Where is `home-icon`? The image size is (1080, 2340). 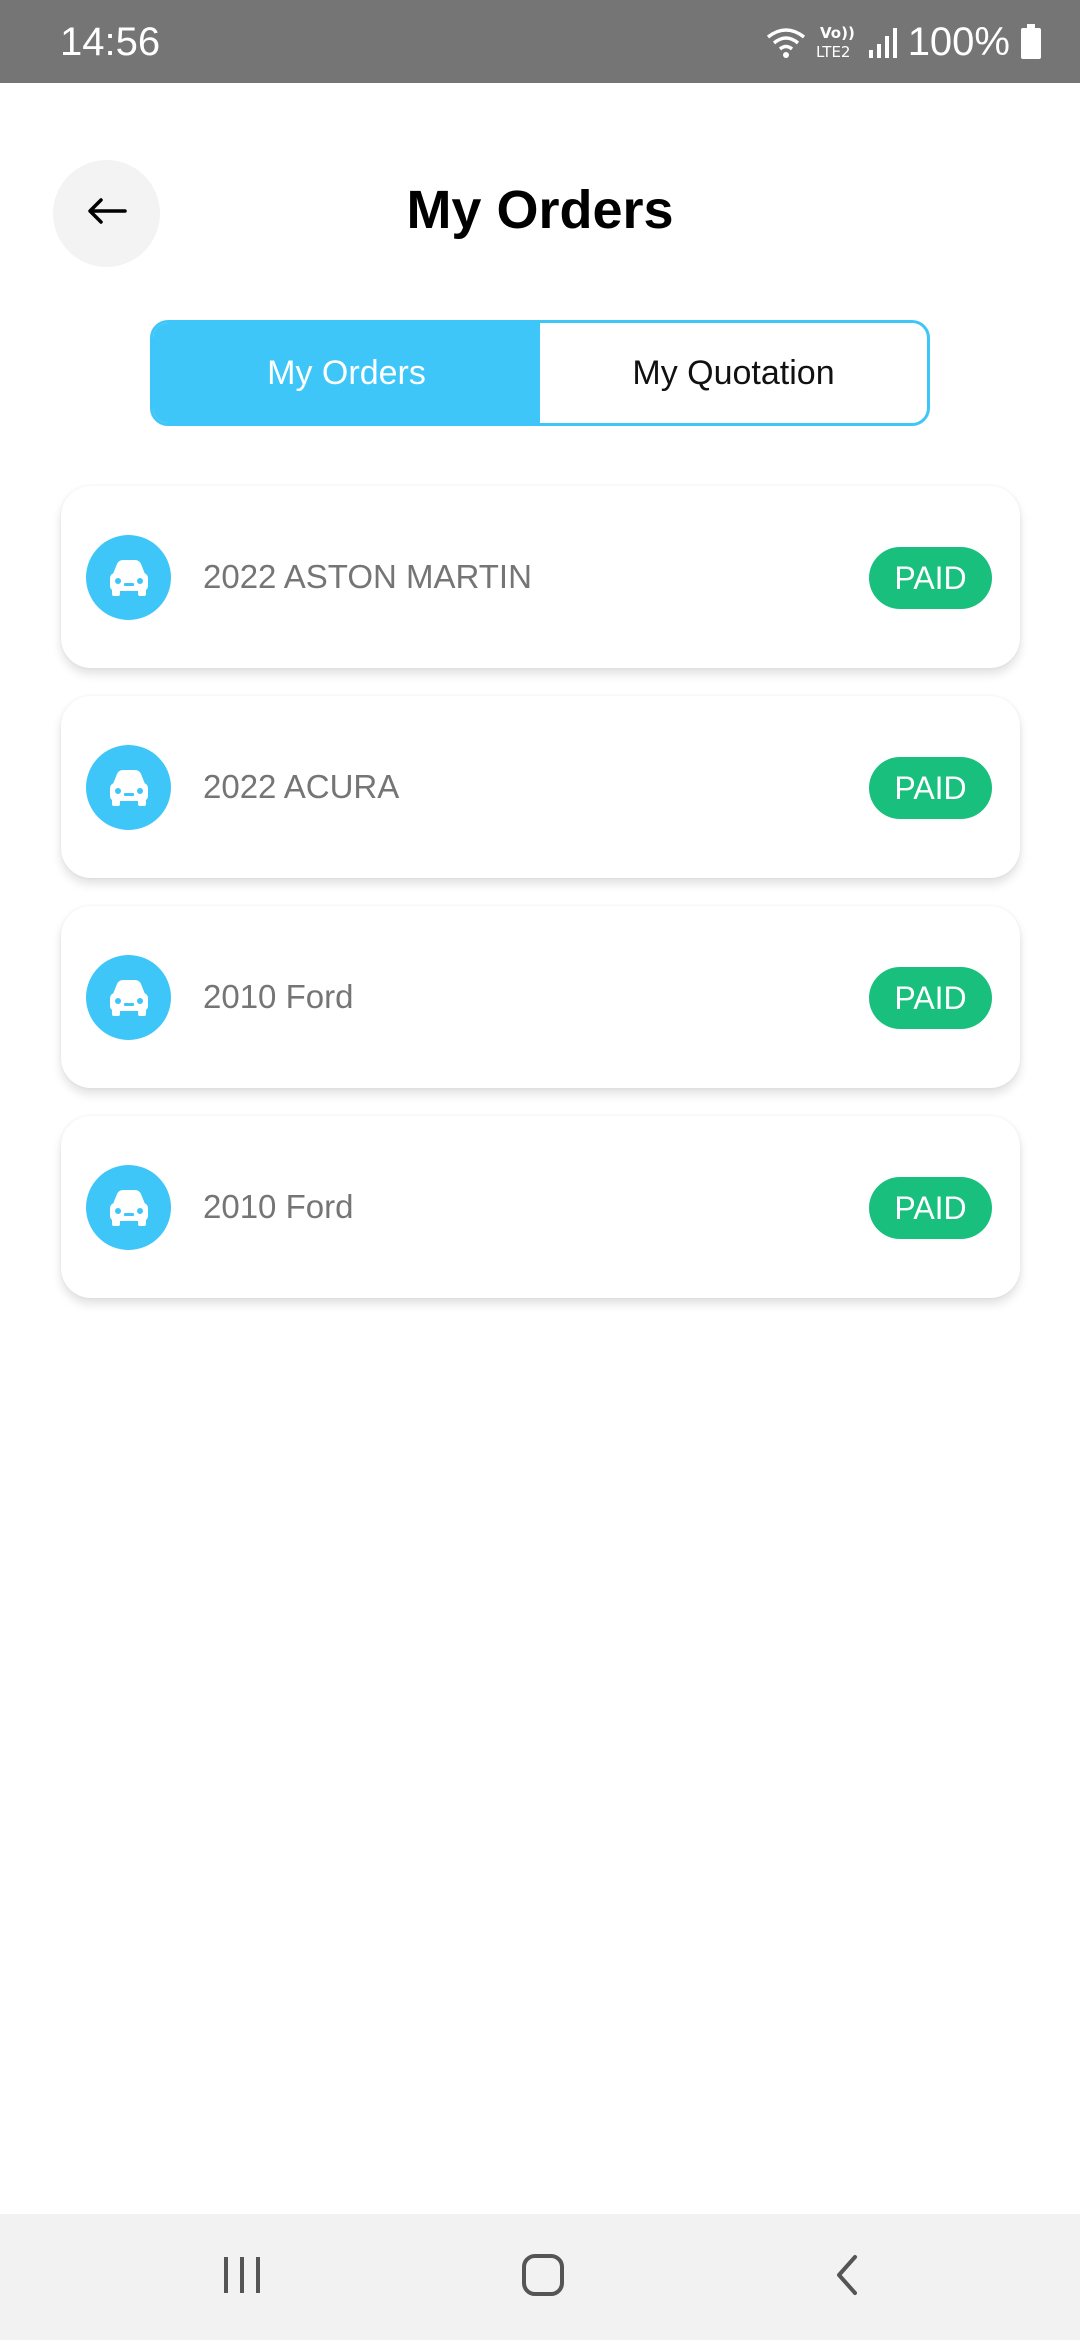 home-icon is located at coordinates (543, 2277).